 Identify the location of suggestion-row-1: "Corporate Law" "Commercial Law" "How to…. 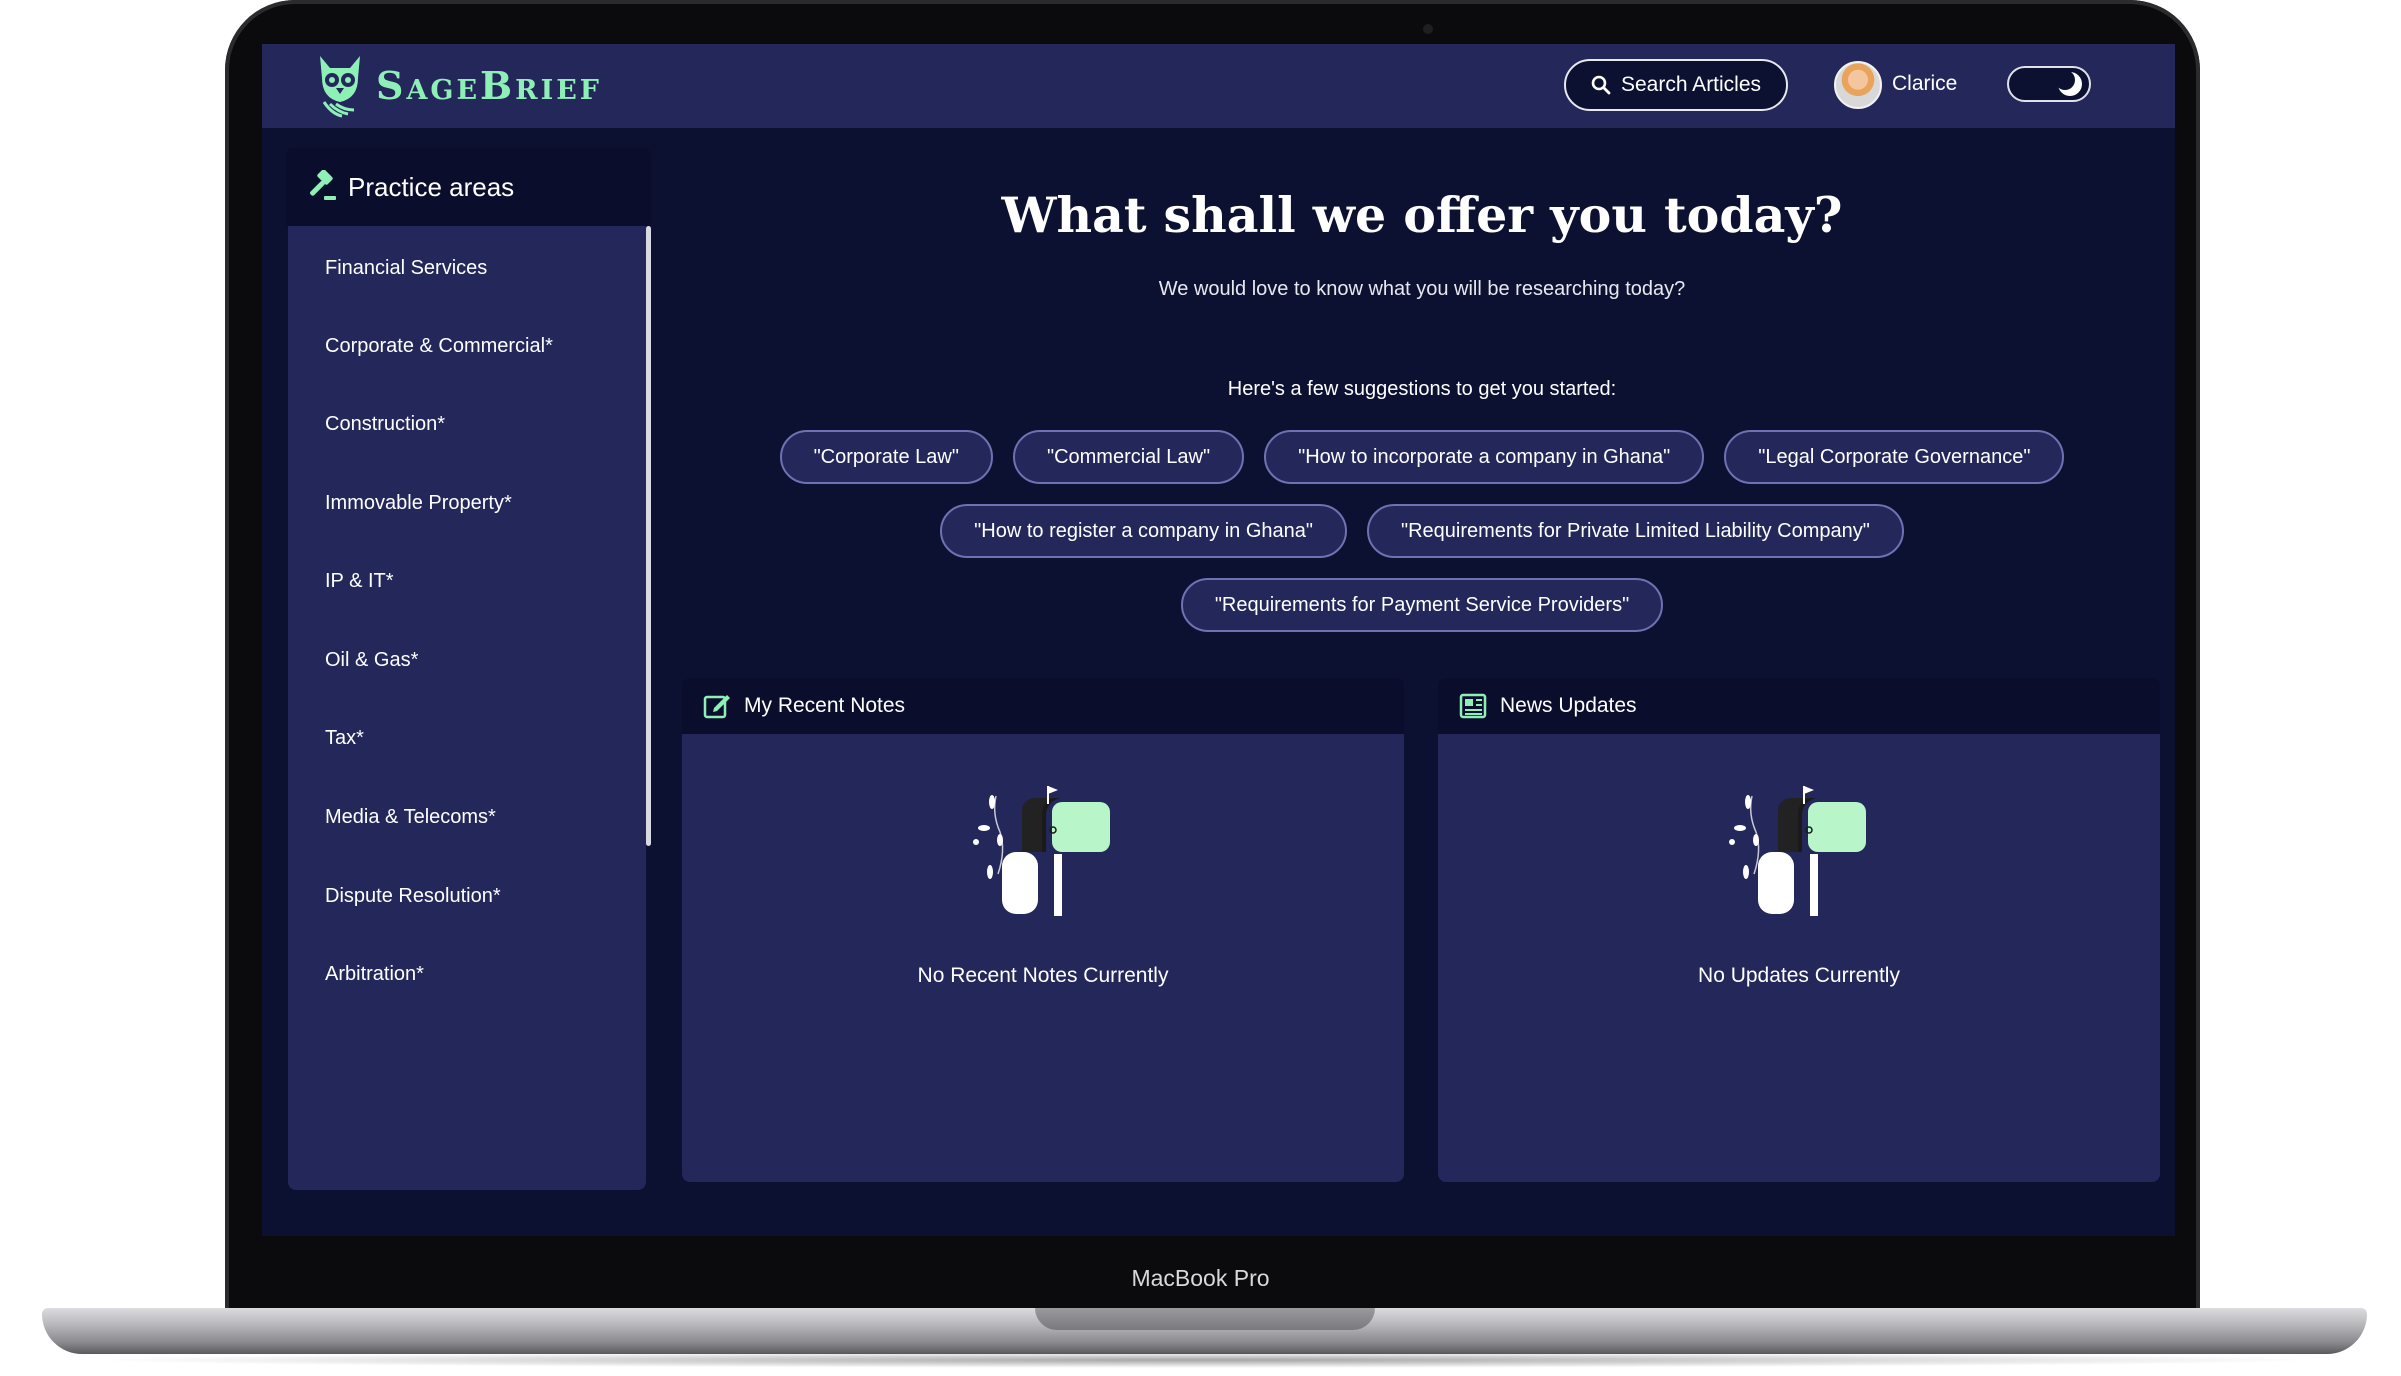
(1422, 457).